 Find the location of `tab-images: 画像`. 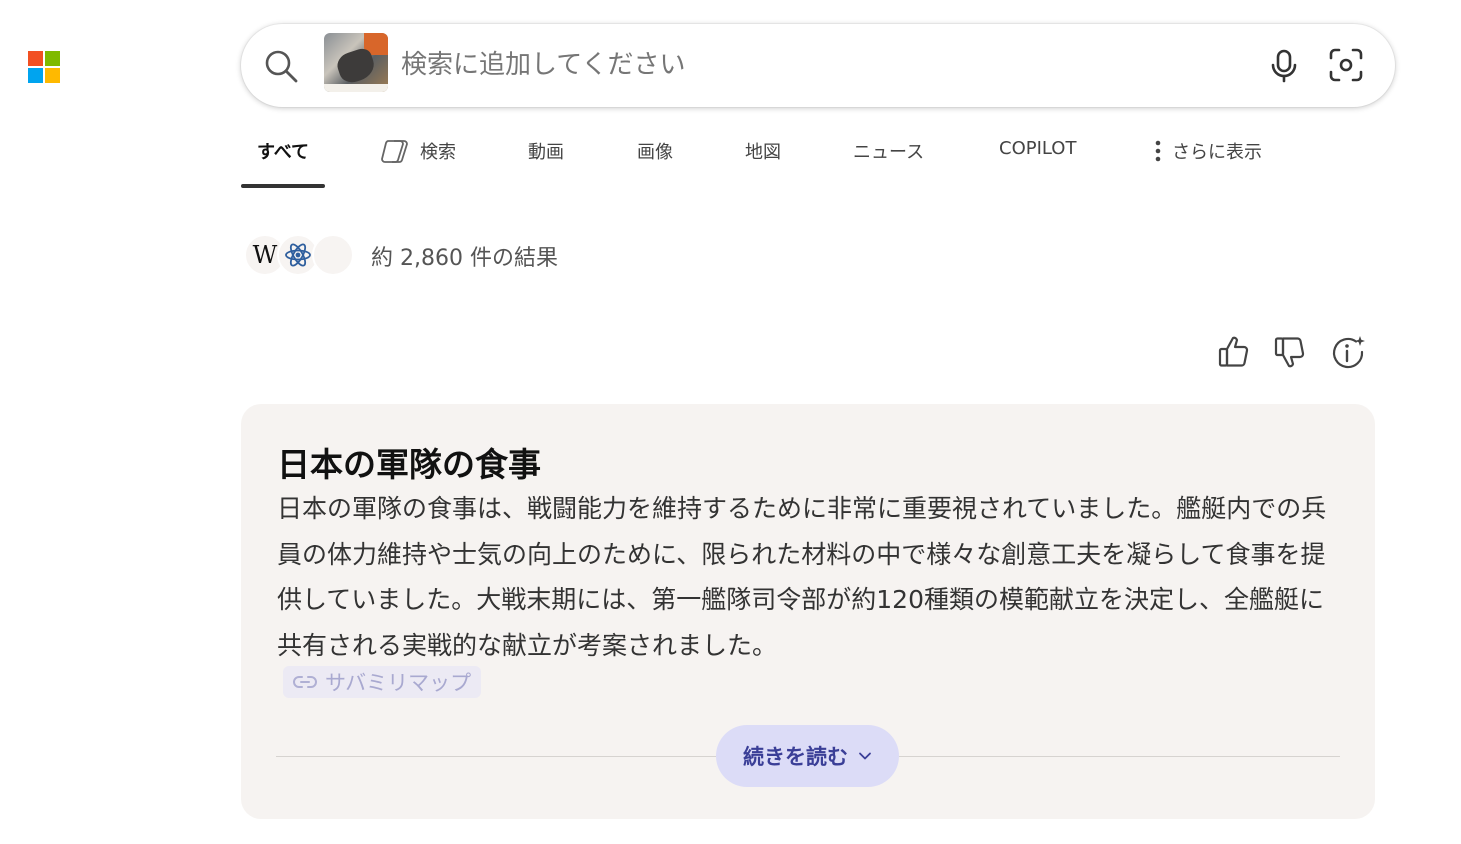

tab-images: 画像 is located at coordinates (655, 151).